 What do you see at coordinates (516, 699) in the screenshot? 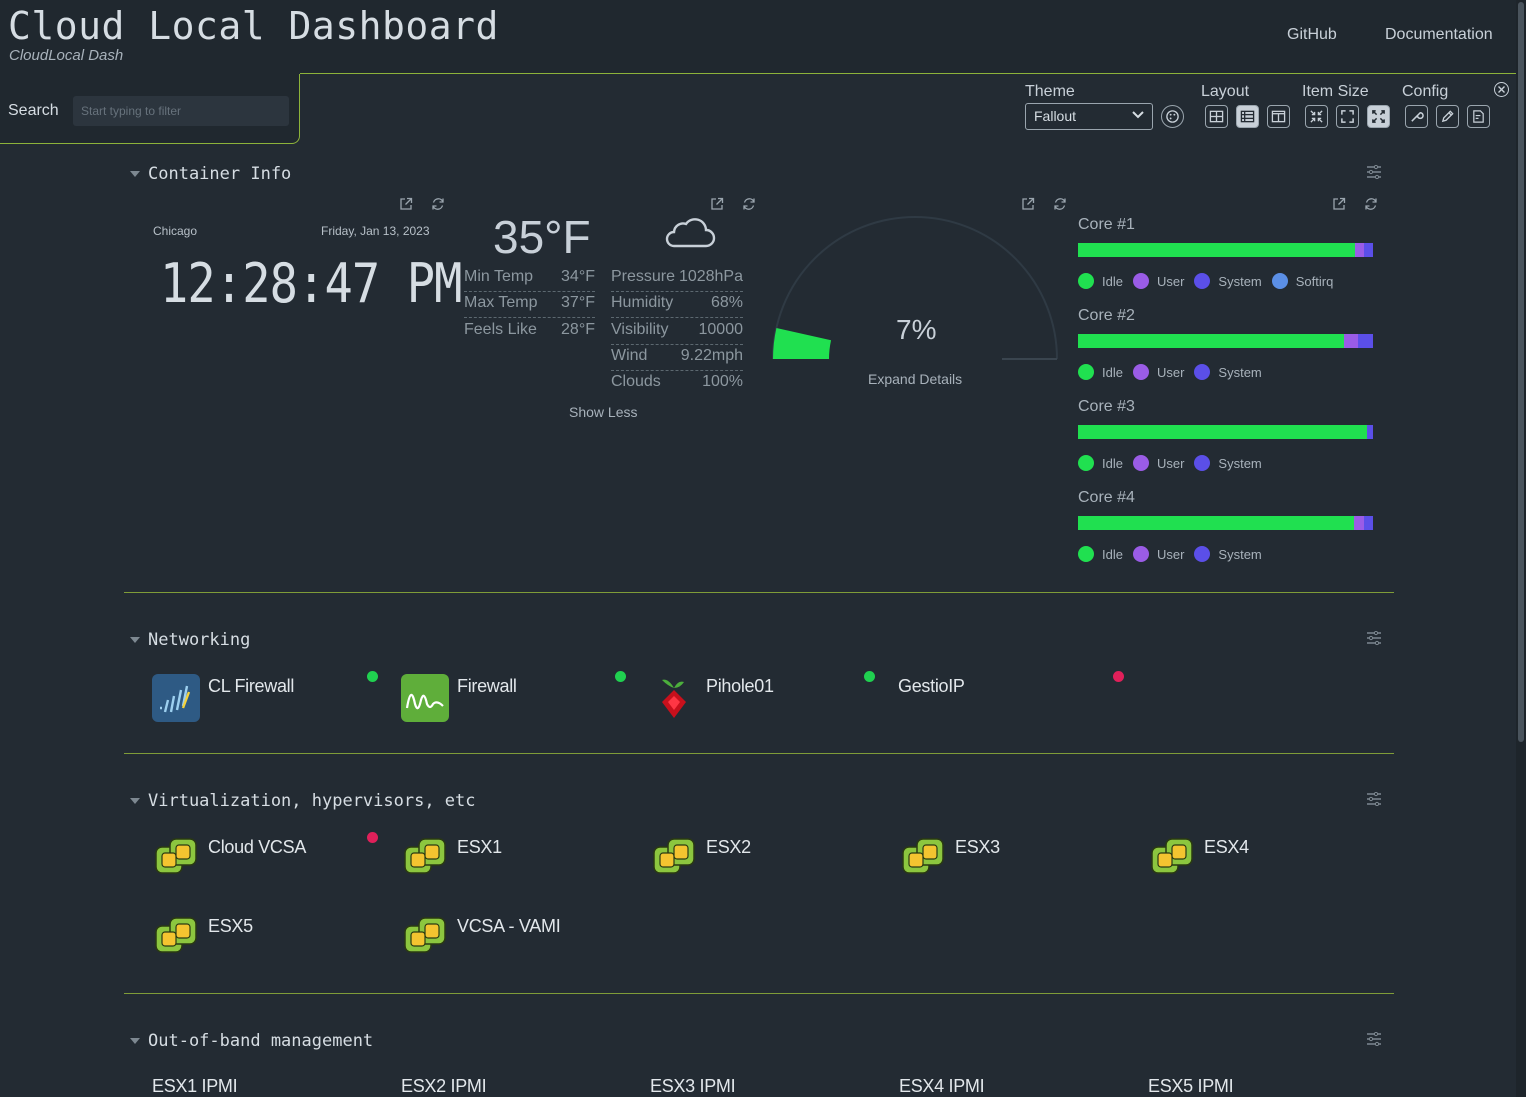
I see `item-firewall: Firewall` at bounding box center [516, 699].